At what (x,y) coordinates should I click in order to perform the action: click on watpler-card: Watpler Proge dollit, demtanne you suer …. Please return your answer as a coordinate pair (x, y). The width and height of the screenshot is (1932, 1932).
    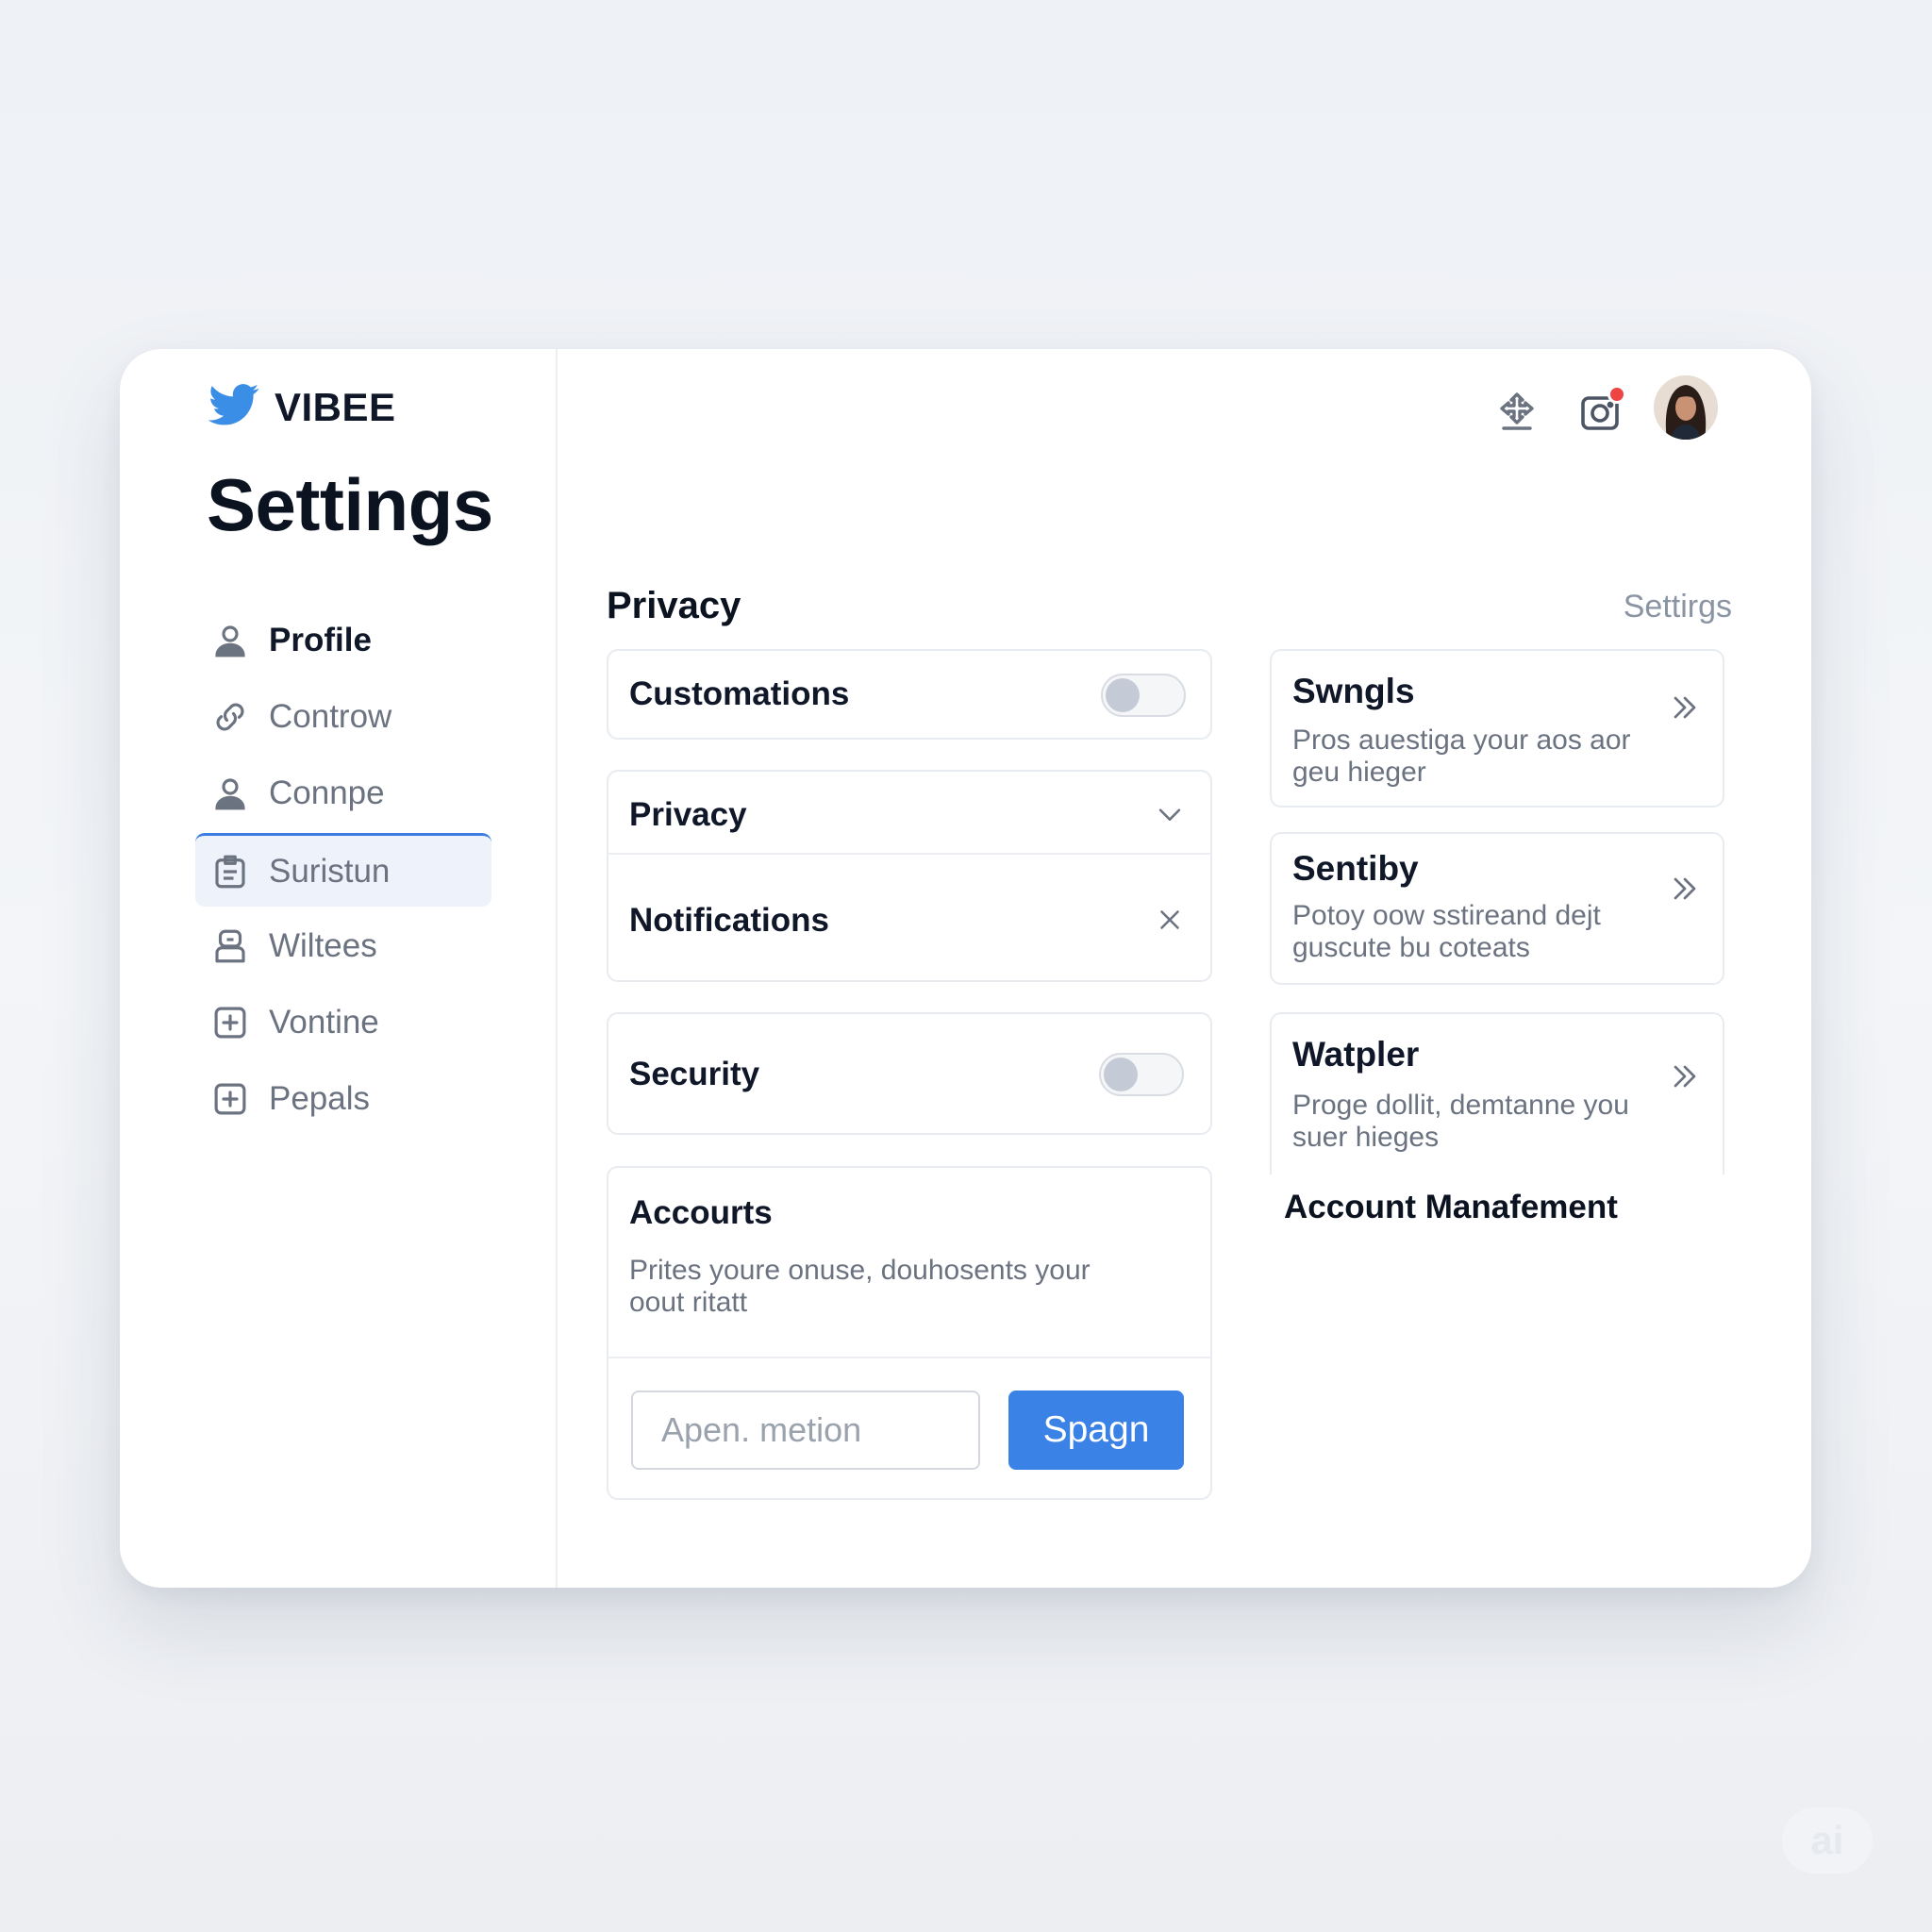
    Looking at the image, I should click on (1497, 1093).